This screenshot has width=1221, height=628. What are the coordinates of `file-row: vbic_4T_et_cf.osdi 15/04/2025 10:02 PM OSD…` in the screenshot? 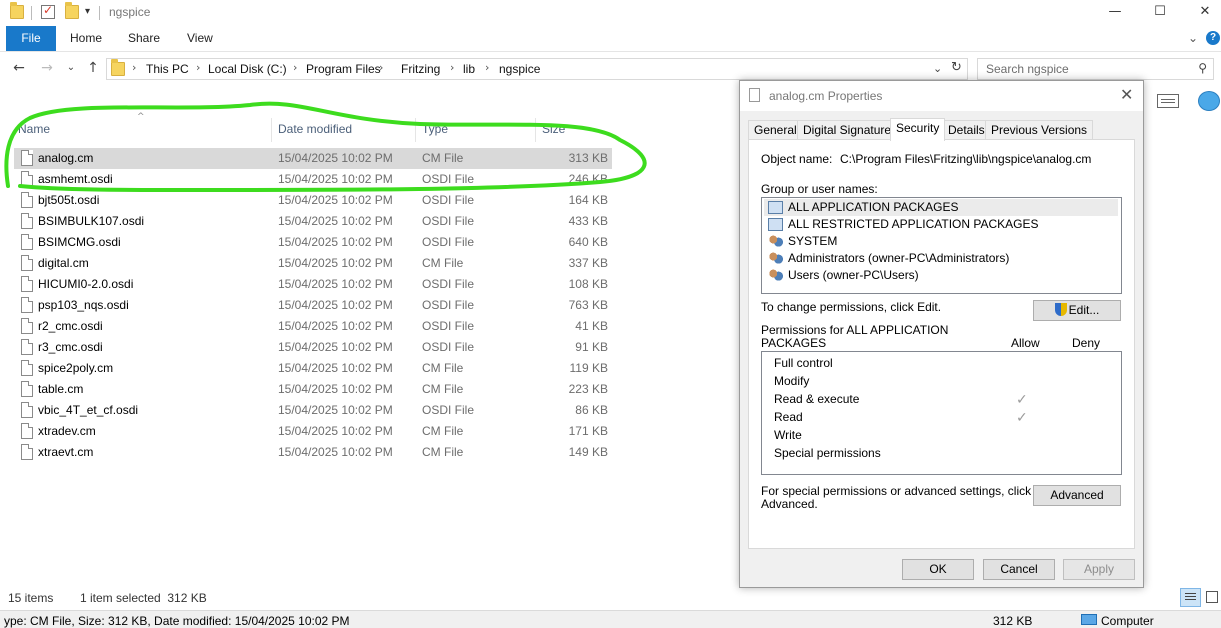 It's located at (313, 410).